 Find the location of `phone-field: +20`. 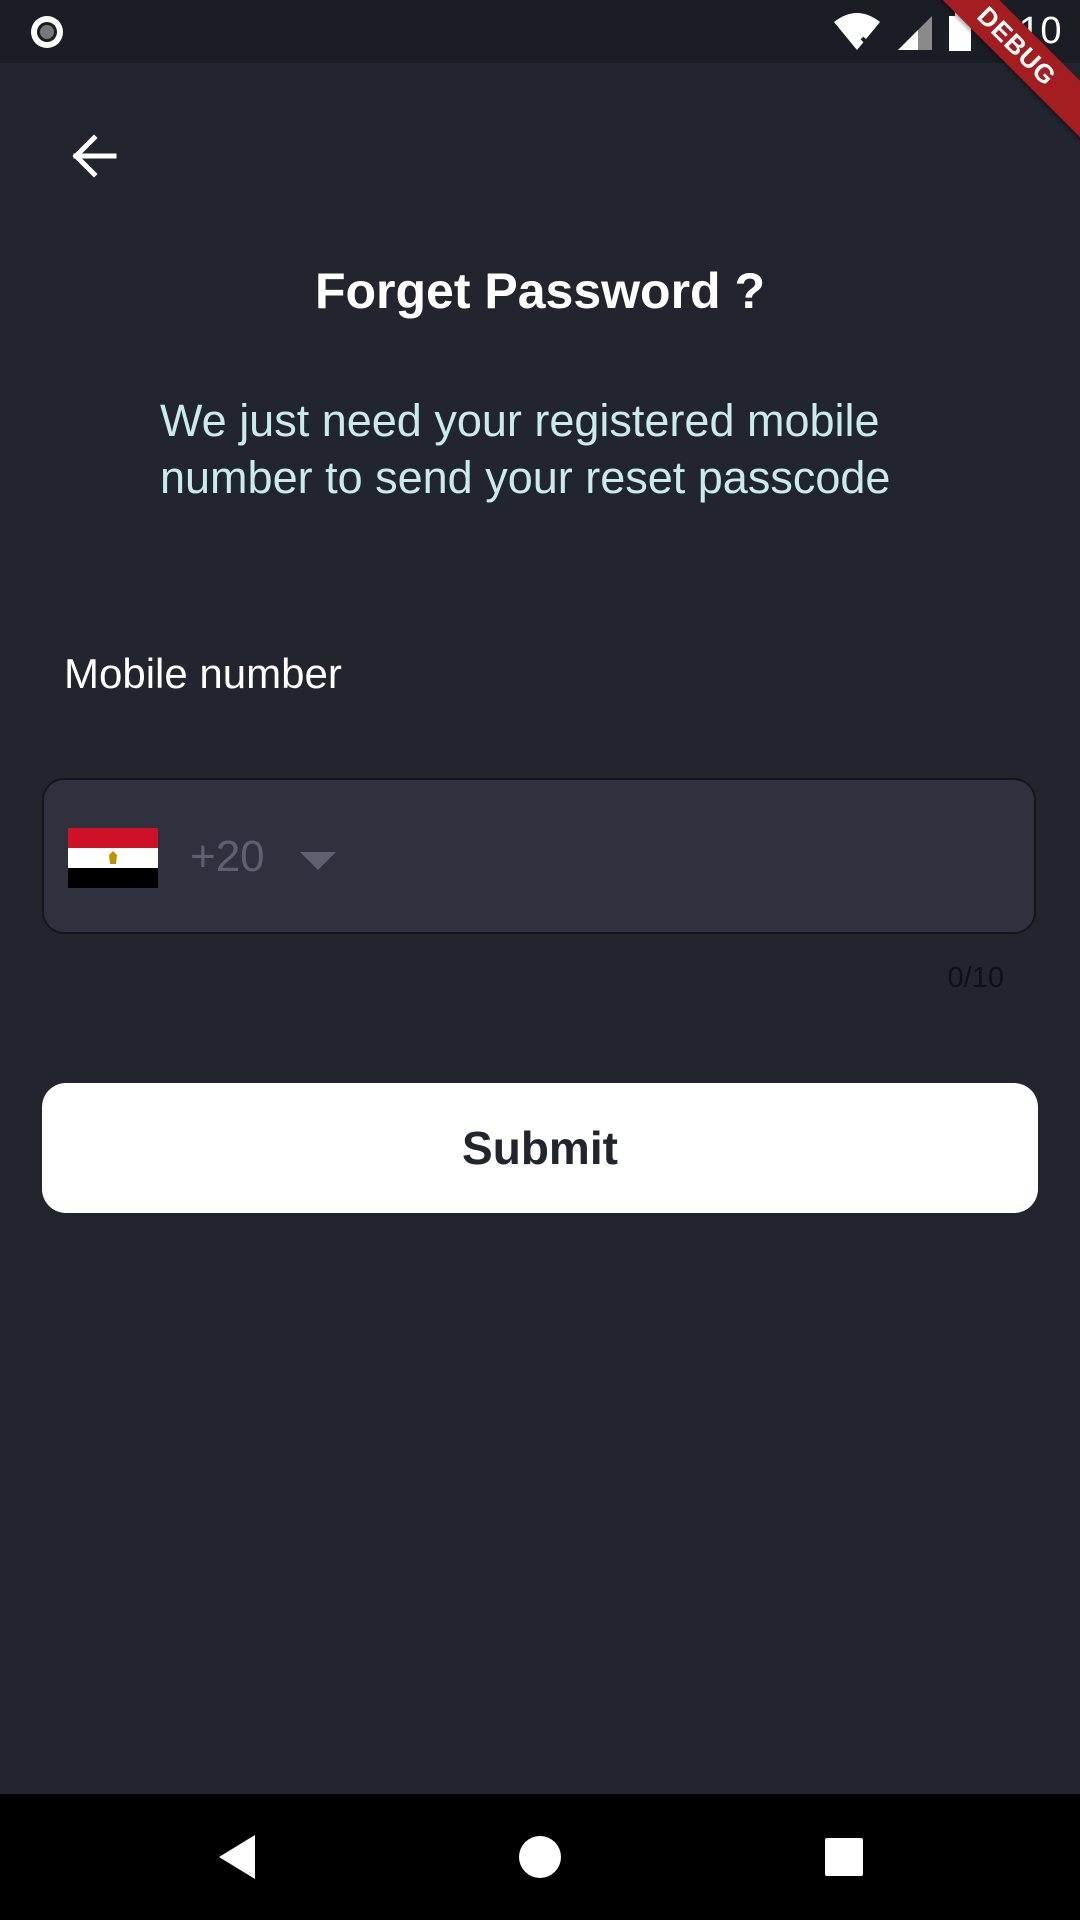

phone-field: +20 is located at coordinates (539, 856).